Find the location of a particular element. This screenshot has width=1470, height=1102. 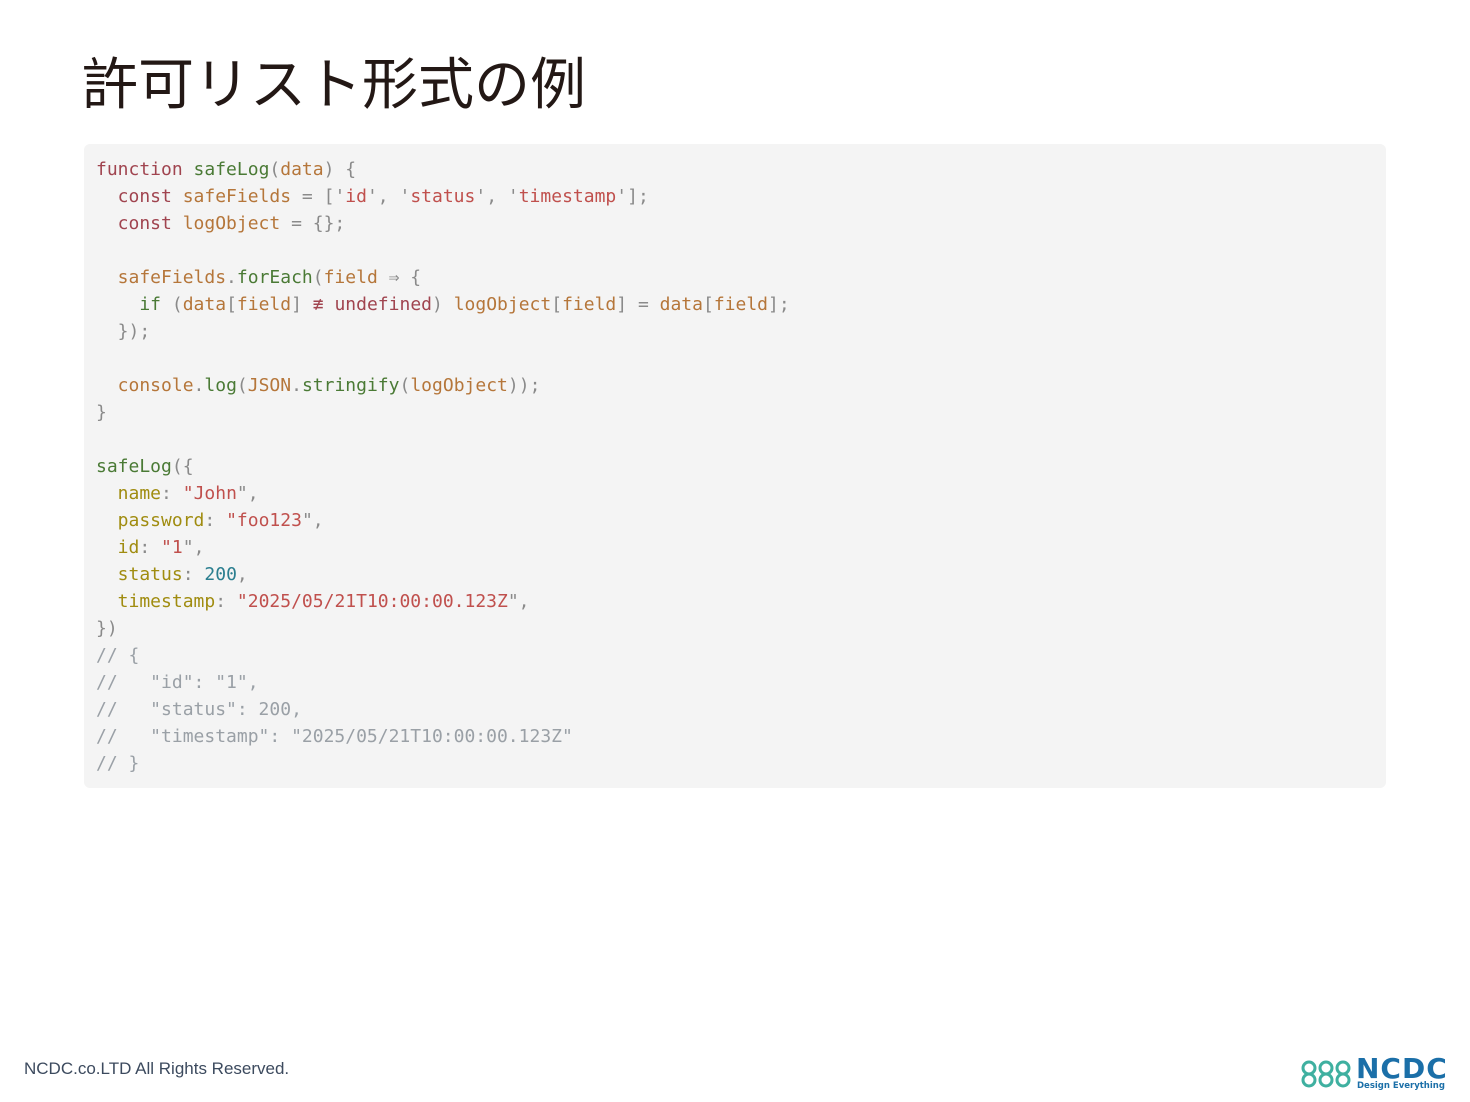

code-token: password is located at coordinates (150, 520).